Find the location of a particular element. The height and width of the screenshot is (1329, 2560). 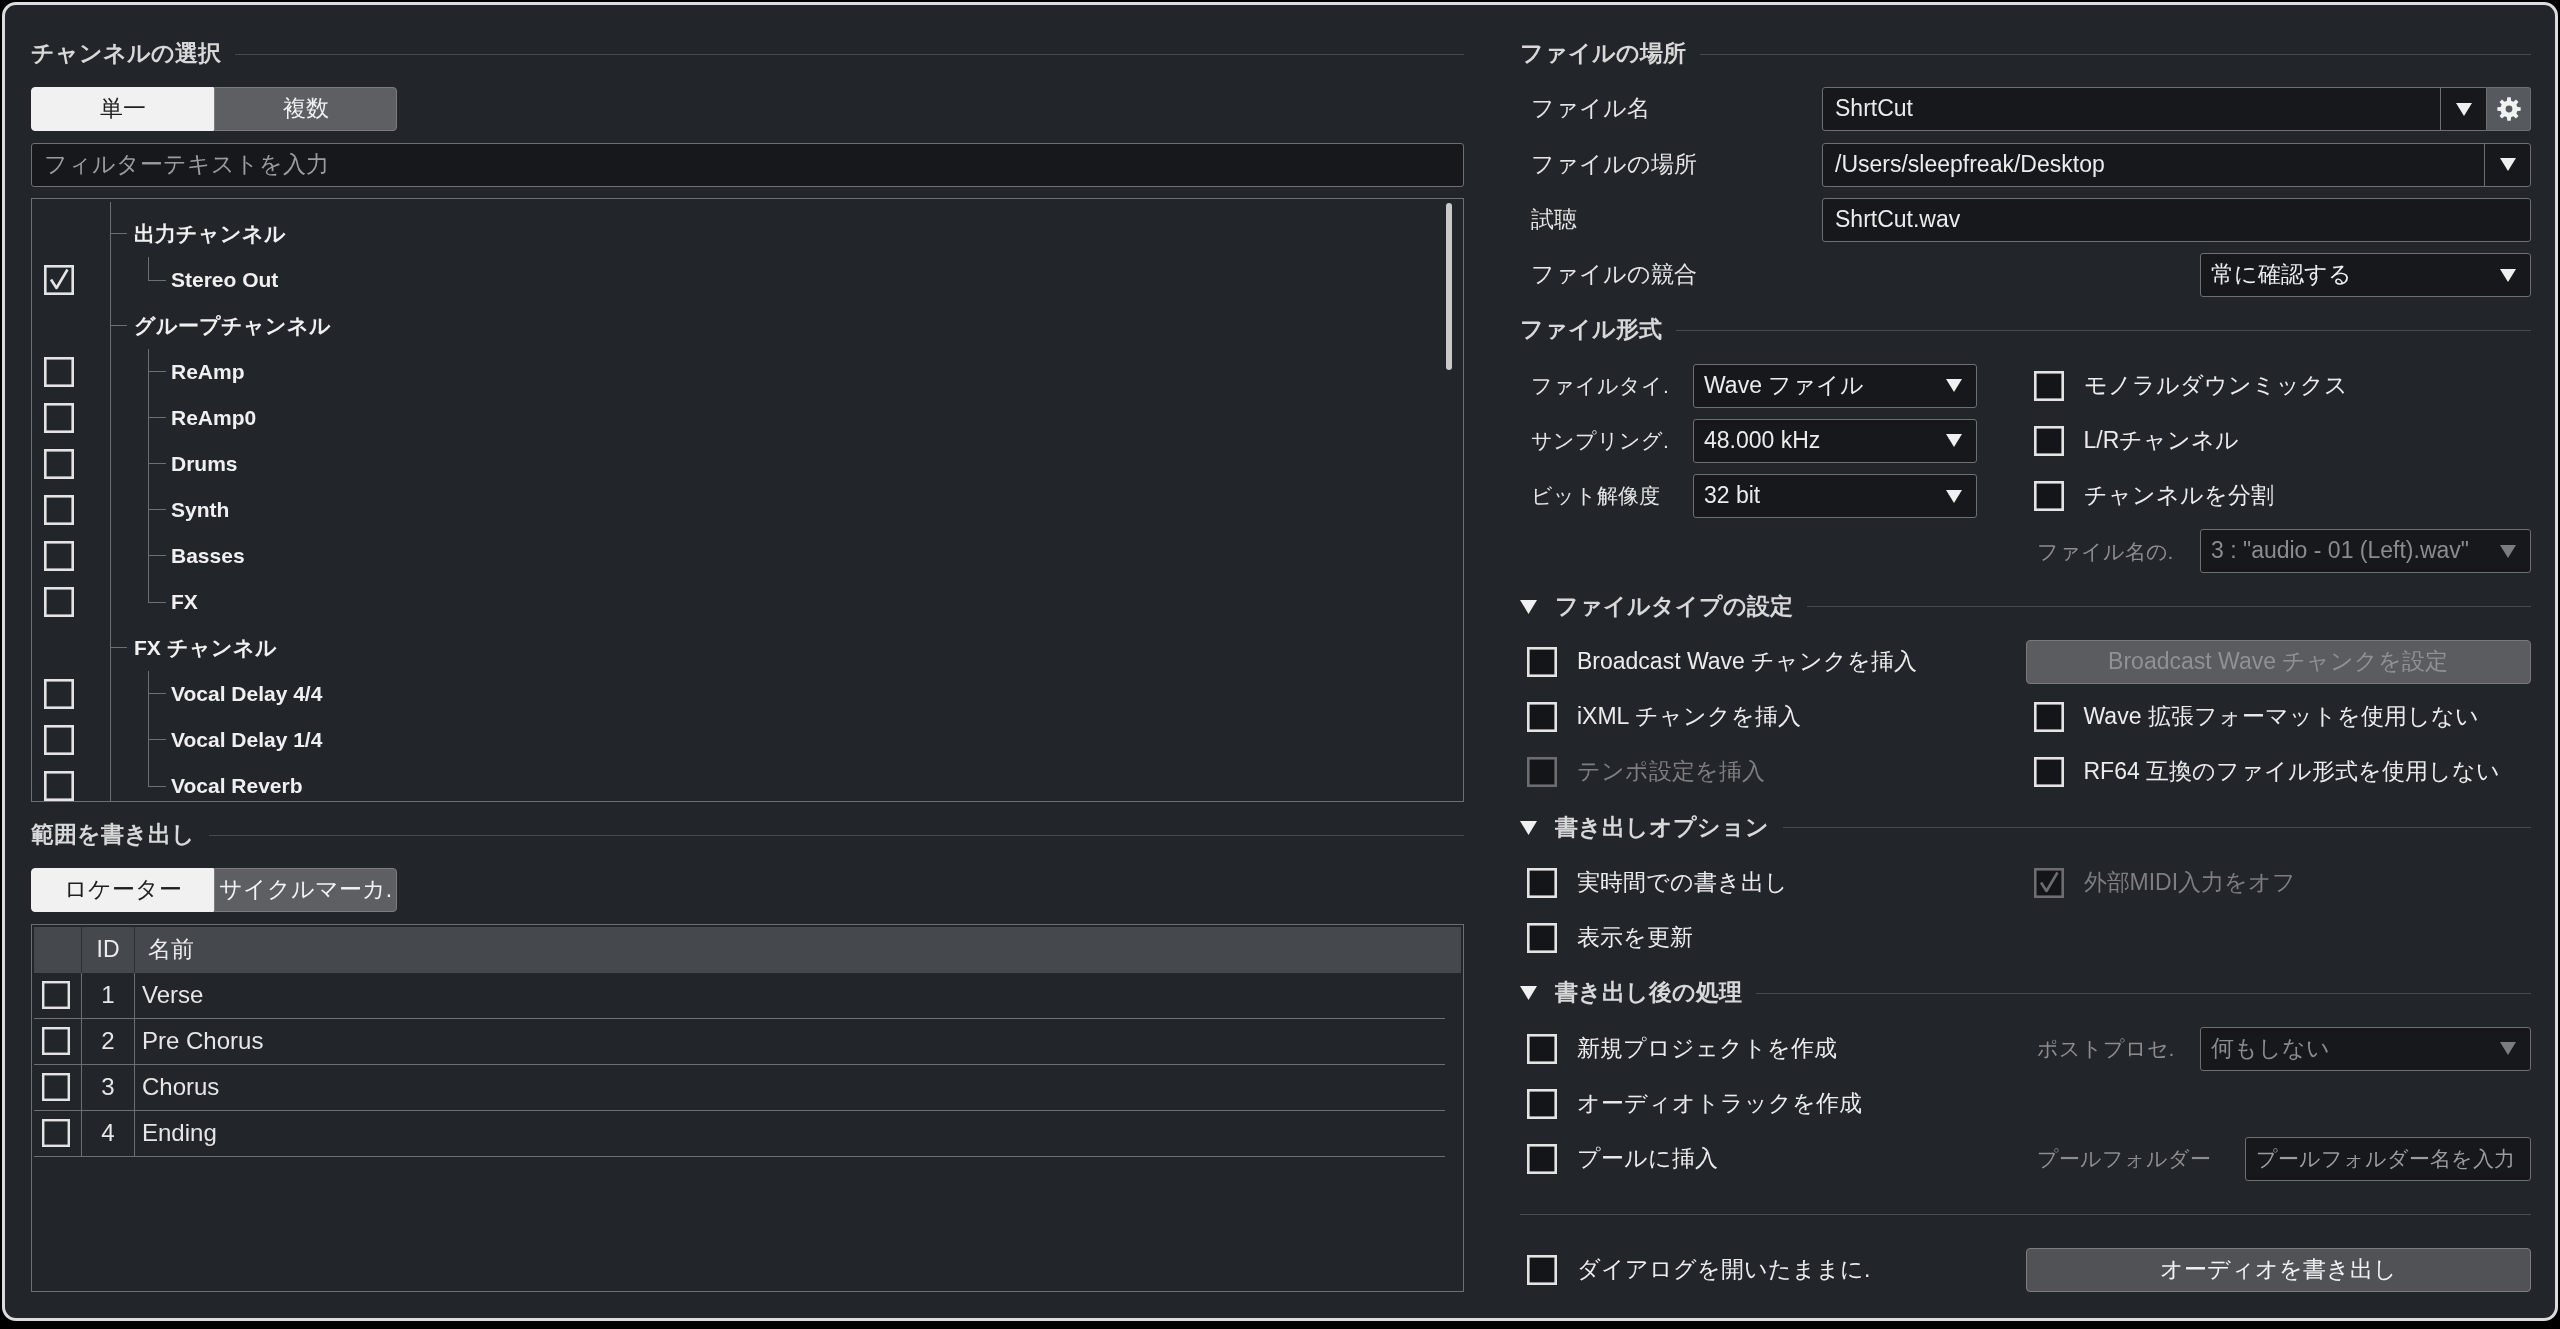

option-label: チャンネルを分割 is located at coordinates (2178, 496).